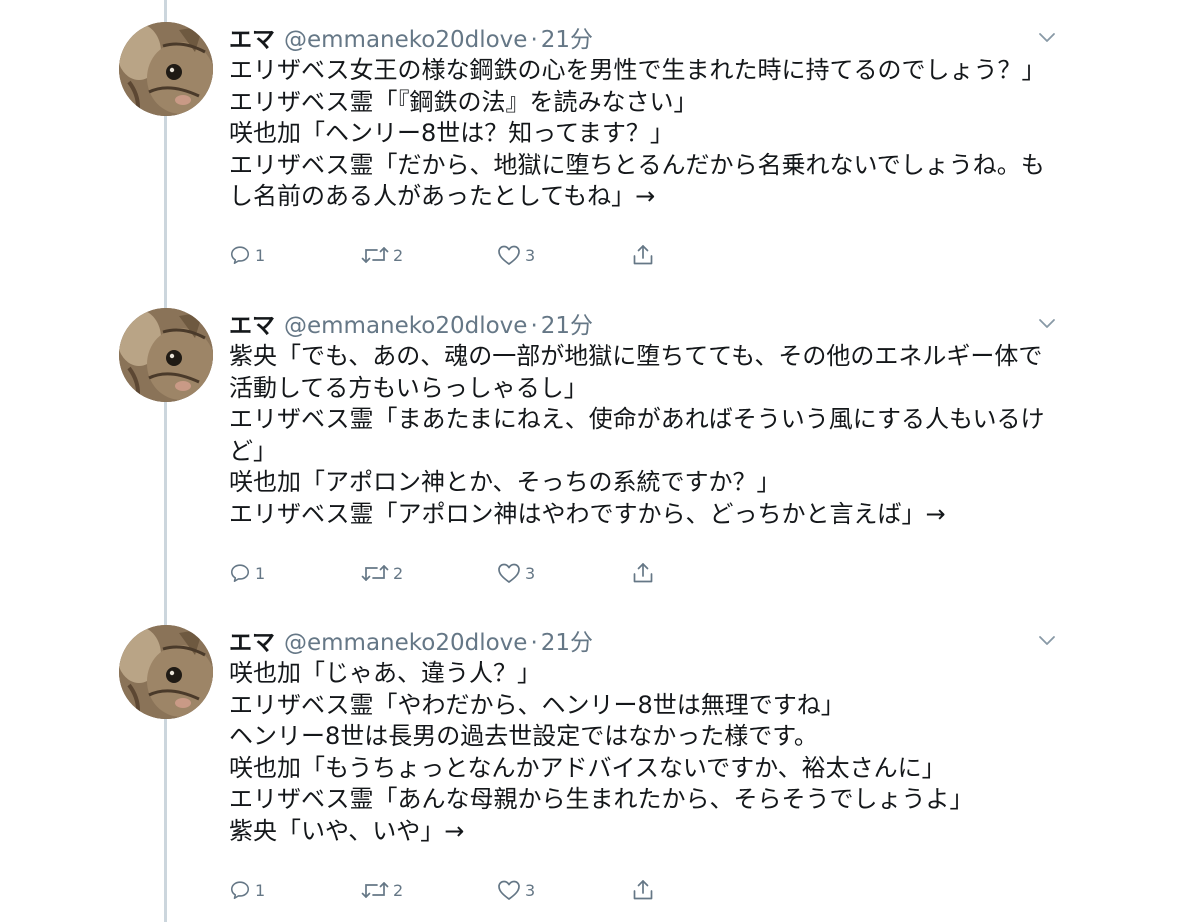 The width and height of the screenshot is (1200, 922). Describe the element at coordinates (537, 704) in the screenshot. I see `tweet-text-line: エリザベス霊「やわだから、ヘンリー8世は無理ですね」` at that location.